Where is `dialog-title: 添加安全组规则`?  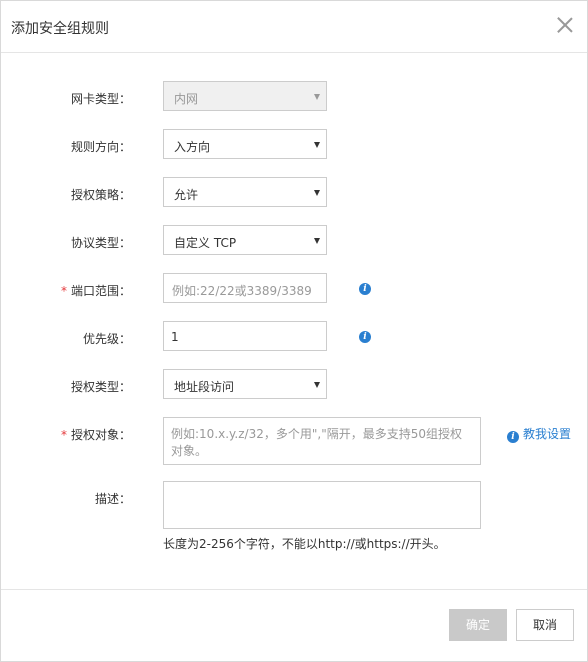 dialog-title: 添加安全组规则 is located at coordinates (60, 29).